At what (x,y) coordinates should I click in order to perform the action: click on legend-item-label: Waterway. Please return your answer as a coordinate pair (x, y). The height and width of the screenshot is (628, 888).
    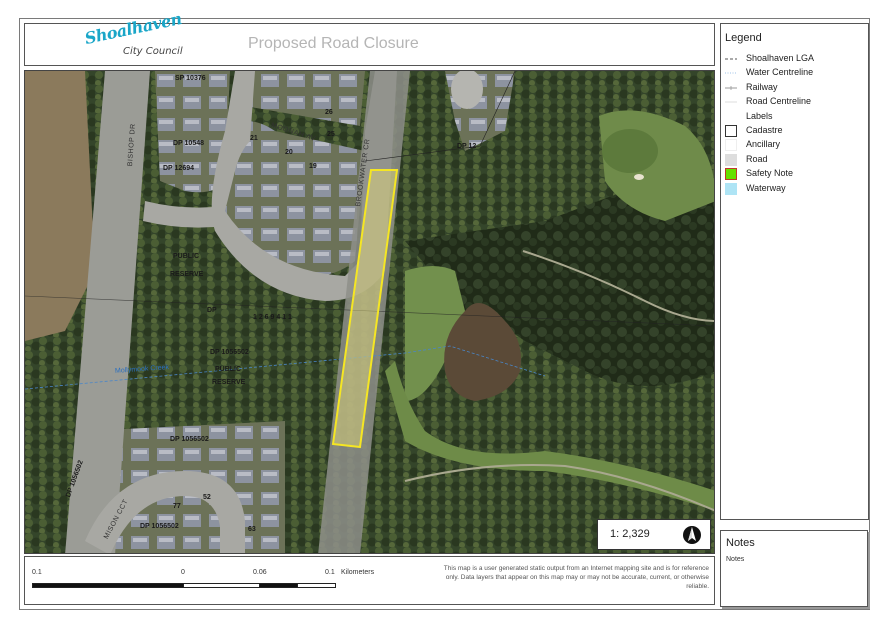
    Looking at the image, I should click on (766, 187).